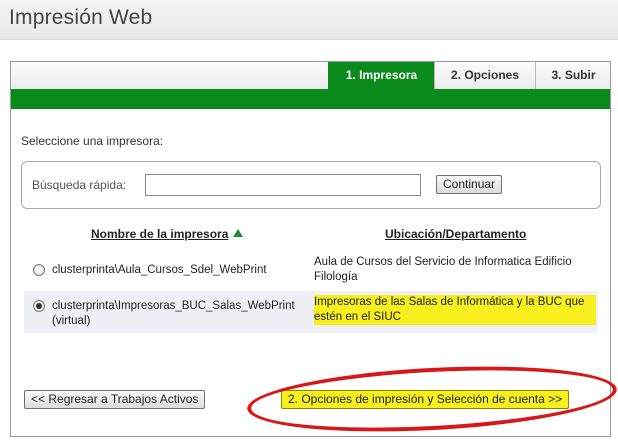 The width and height of the screenshot is (618, 440). Describe the element at coordinates (115, 399) in the screenshot. I see `back-to-active-jobs-button: << Regresar a Trabajos Activos` at that location.